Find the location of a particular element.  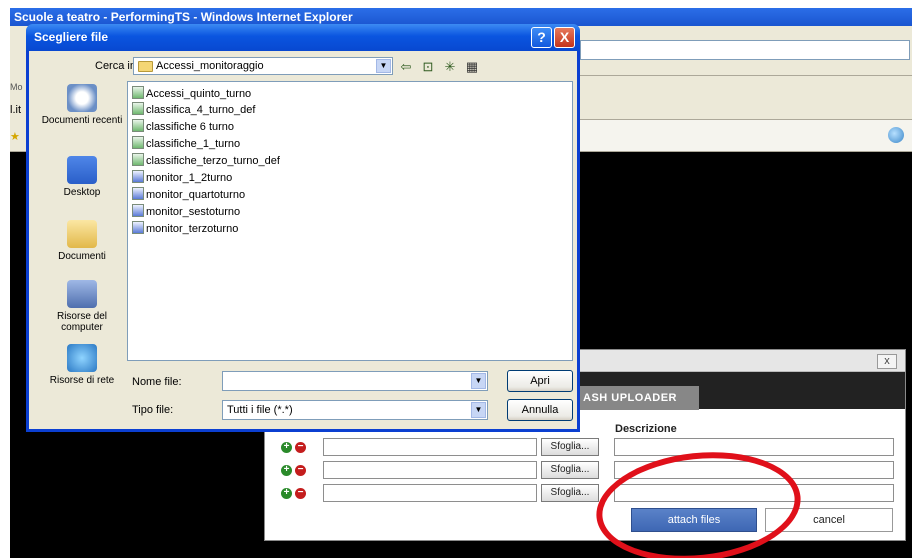

place-network: Risorse di rete is located at coordinates (82, 365).